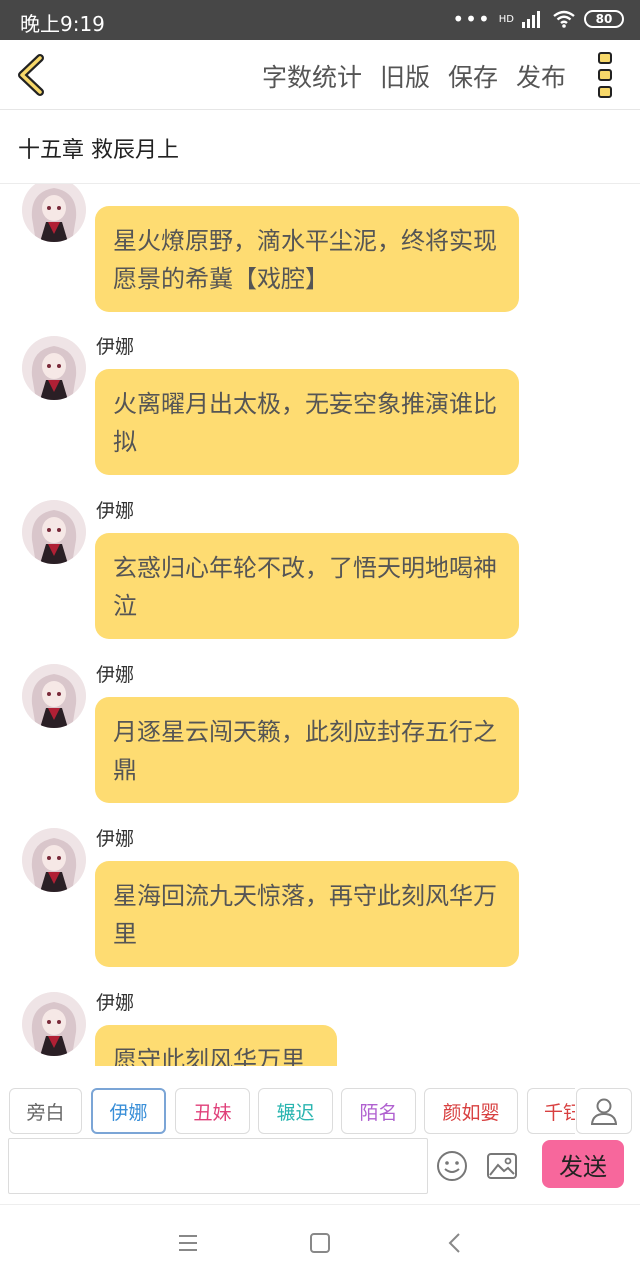 This screenshot has width=640, height=1280. What do you see at coordinates (604, 1111) in the screenshot?
I see `user-icon` at bounding box center [604, 1111].